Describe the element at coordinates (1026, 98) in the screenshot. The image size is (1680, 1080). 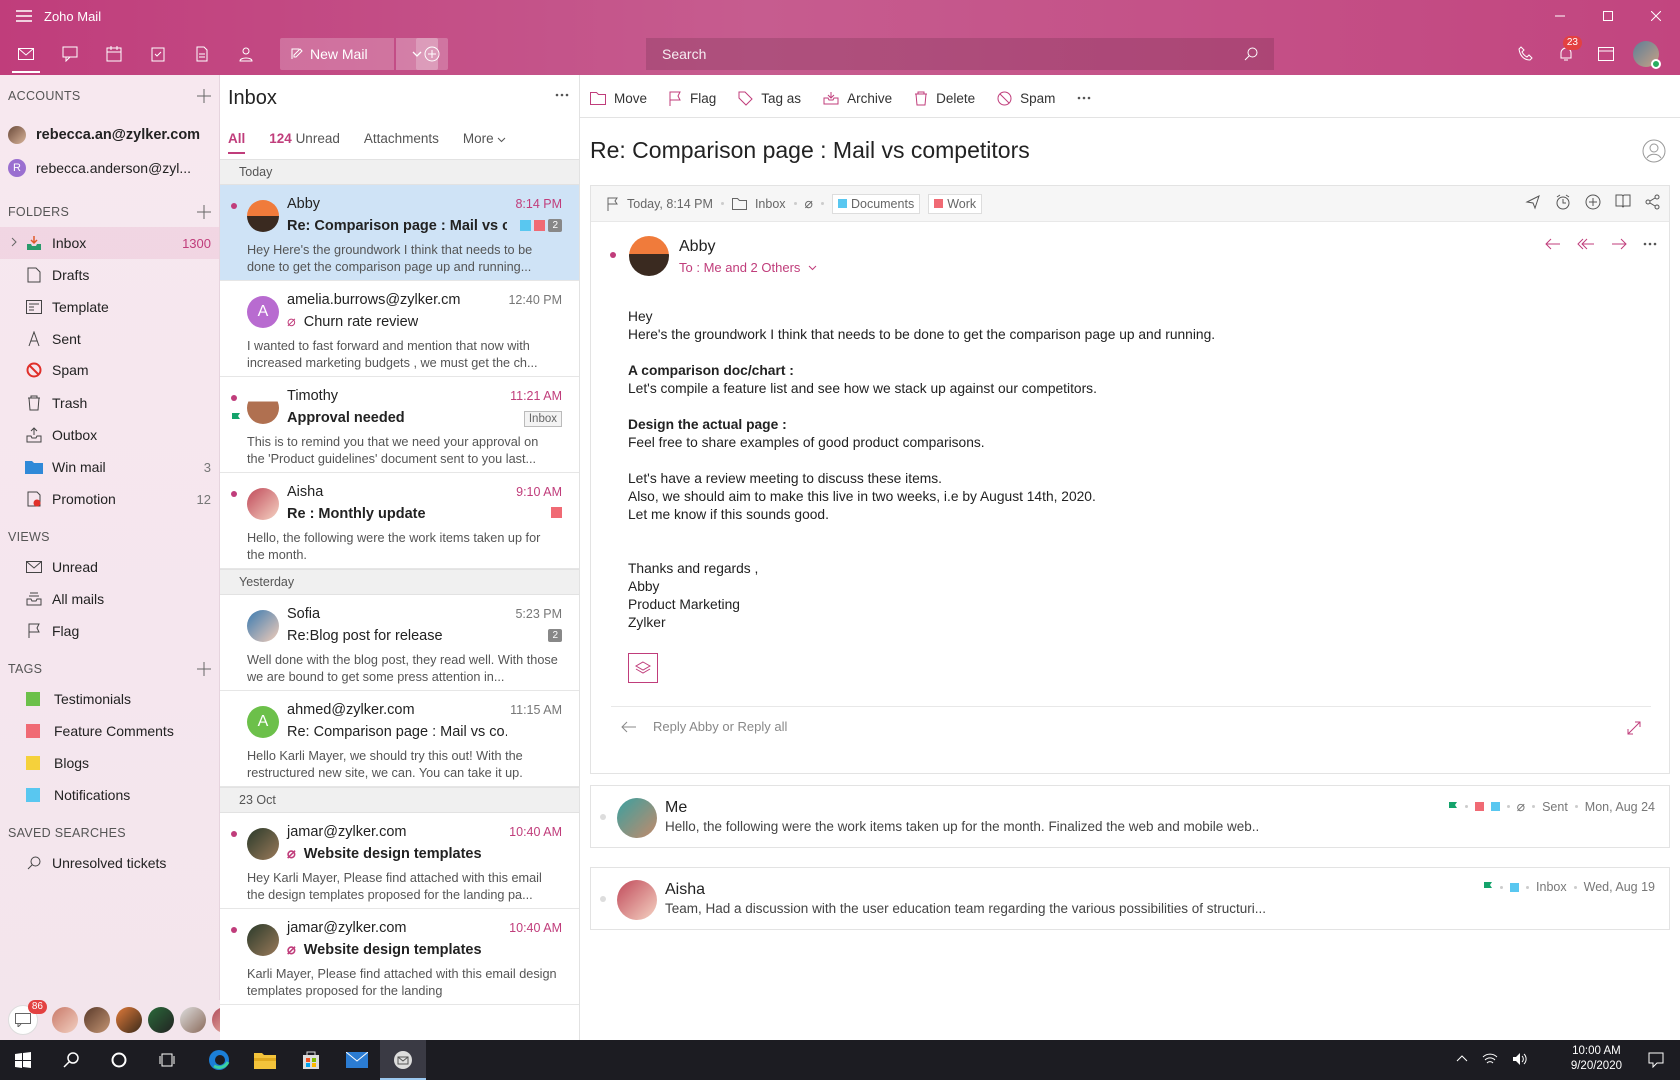
I see `spam-button: Spam` at that location.